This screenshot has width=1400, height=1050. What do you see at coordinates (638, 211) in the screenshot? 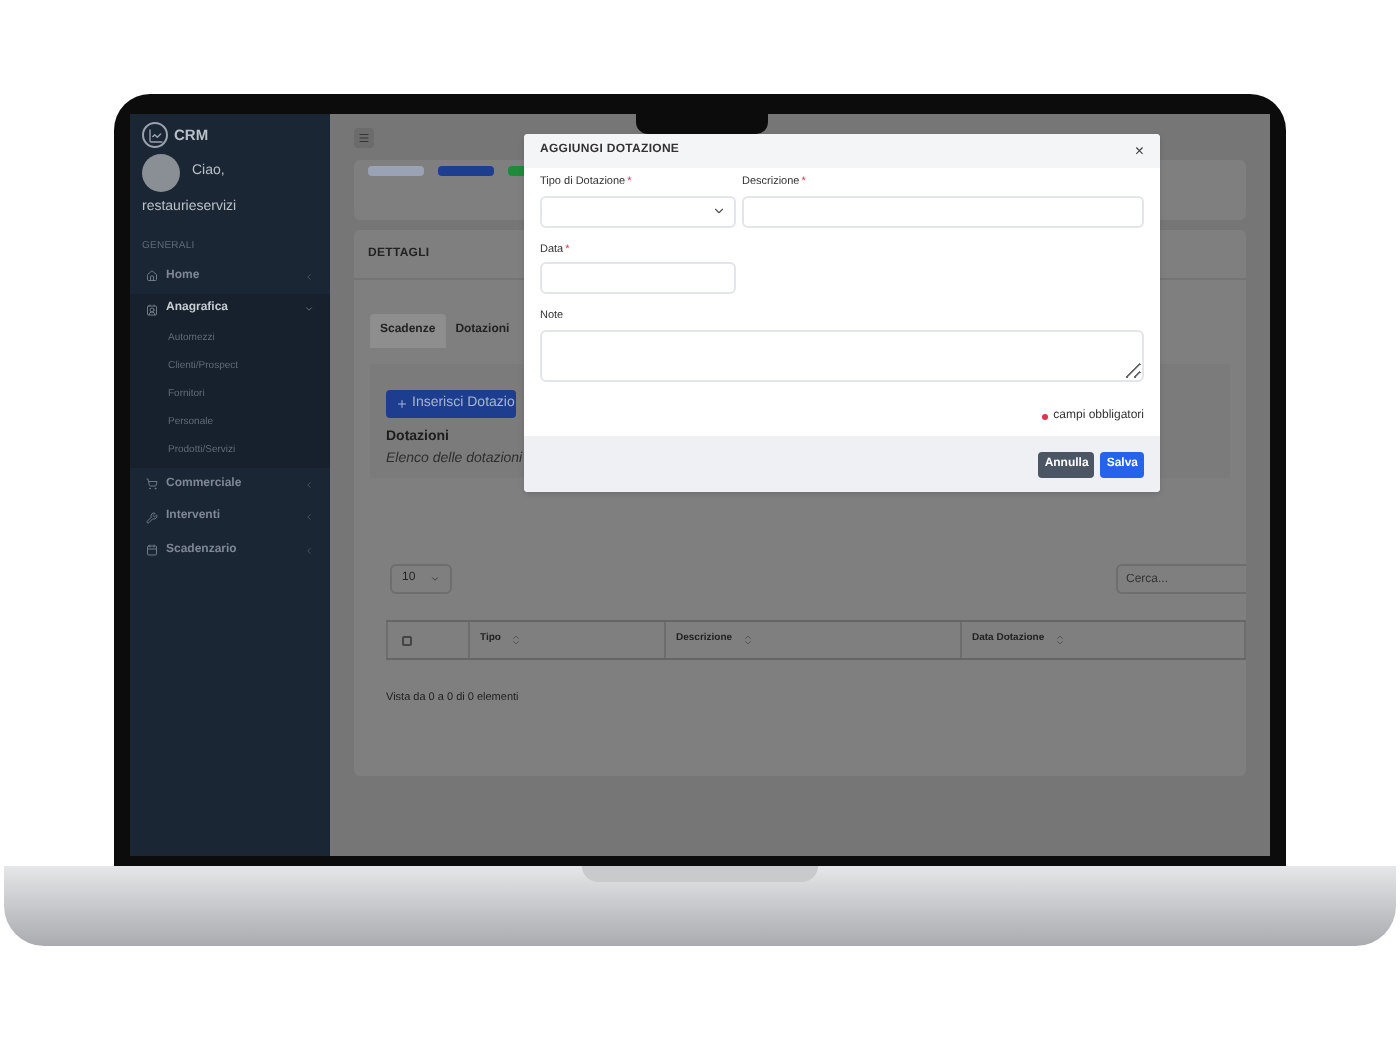
I see `select-field` at bounding box center [638, 211].